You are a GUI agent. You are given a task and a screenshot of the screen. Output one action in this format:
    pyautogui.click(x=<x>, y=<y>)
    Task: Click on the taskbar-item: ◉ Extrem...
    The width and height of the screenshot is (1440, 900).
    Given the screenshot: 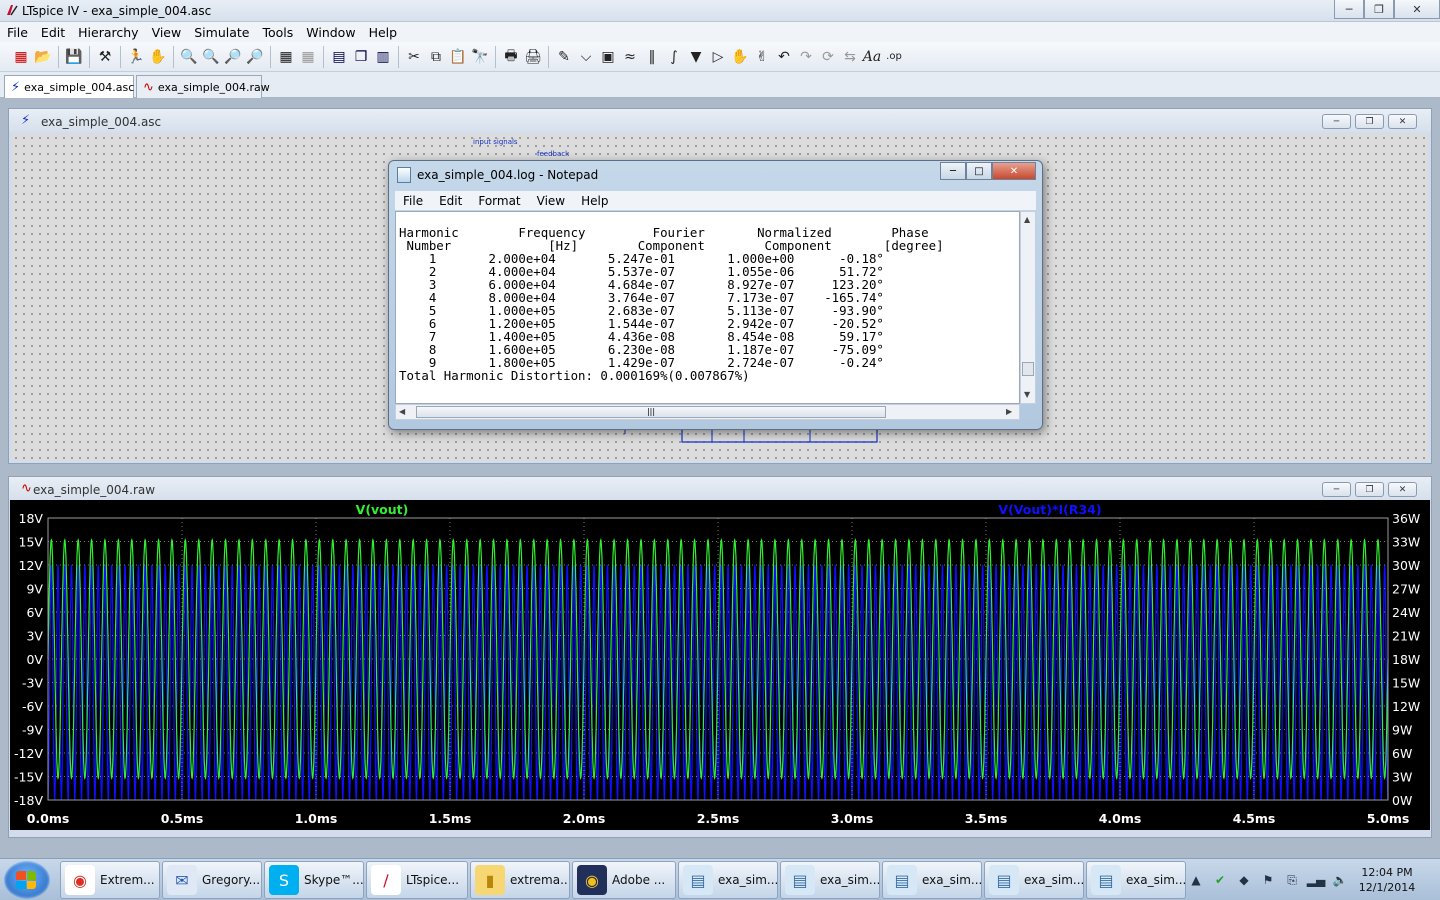 What is the action you would take?
    pyautogui.click(x=110, y=880)
    